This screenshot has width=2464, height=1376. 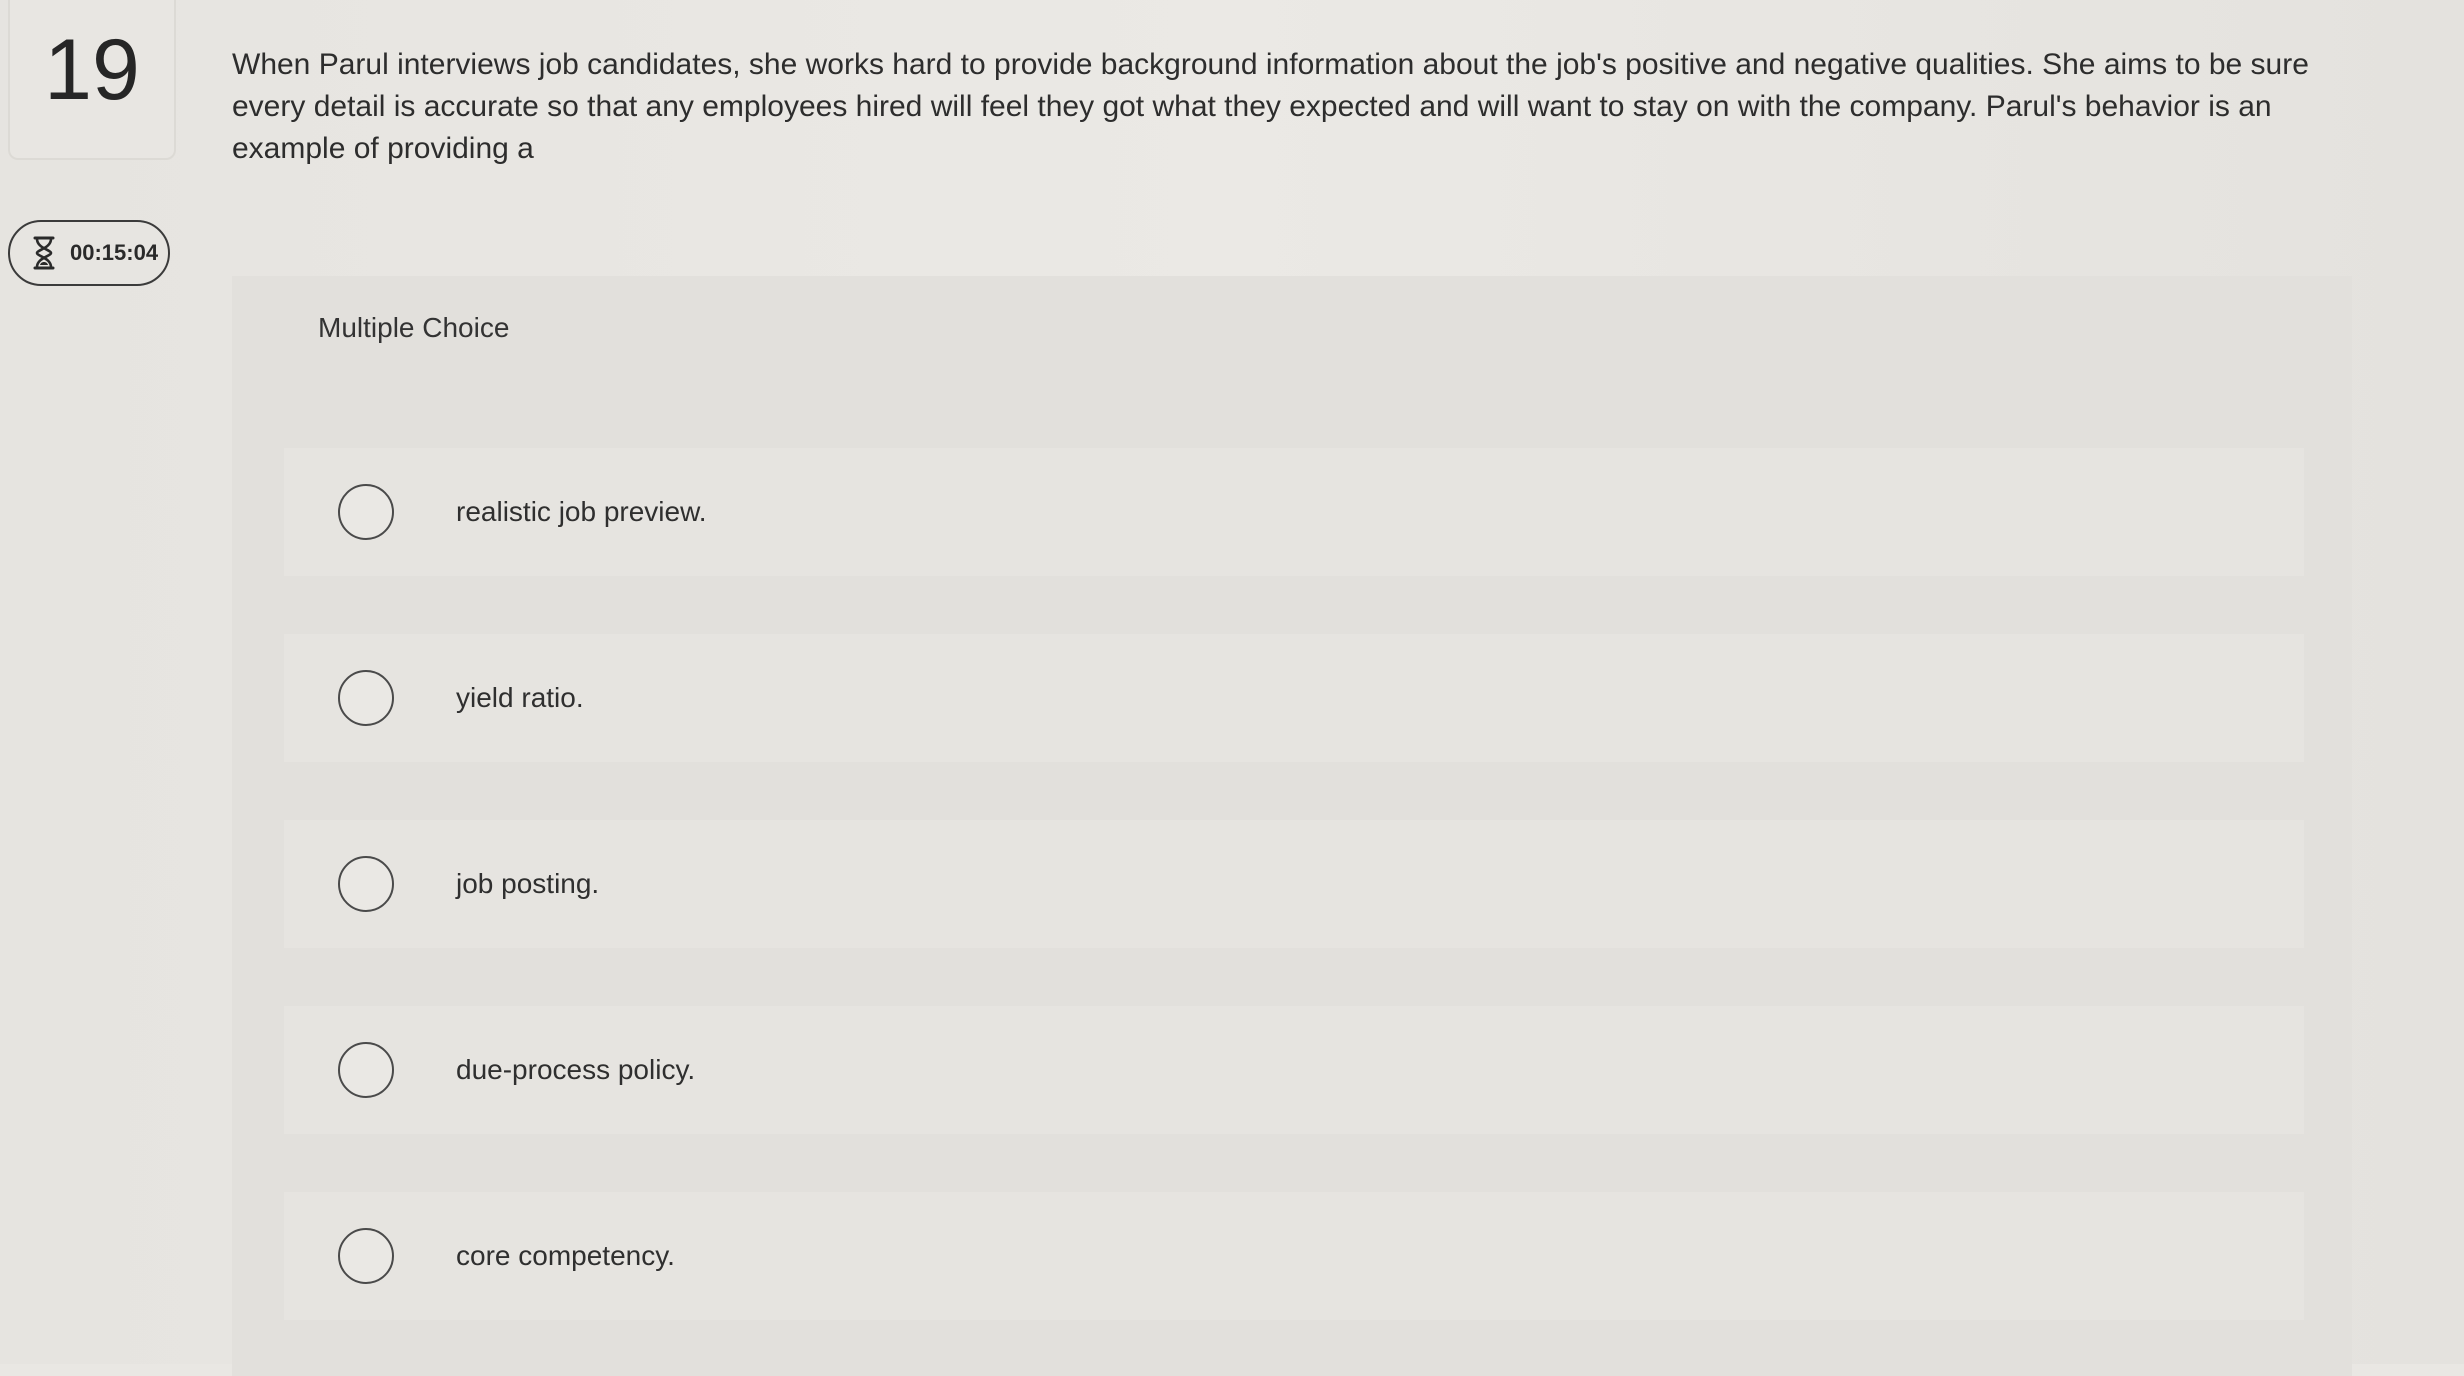 What do you see at coordinates (114, 252) in the screenshot?
I see `timer-value: 00:15:04` at bounding box center [114, 252].